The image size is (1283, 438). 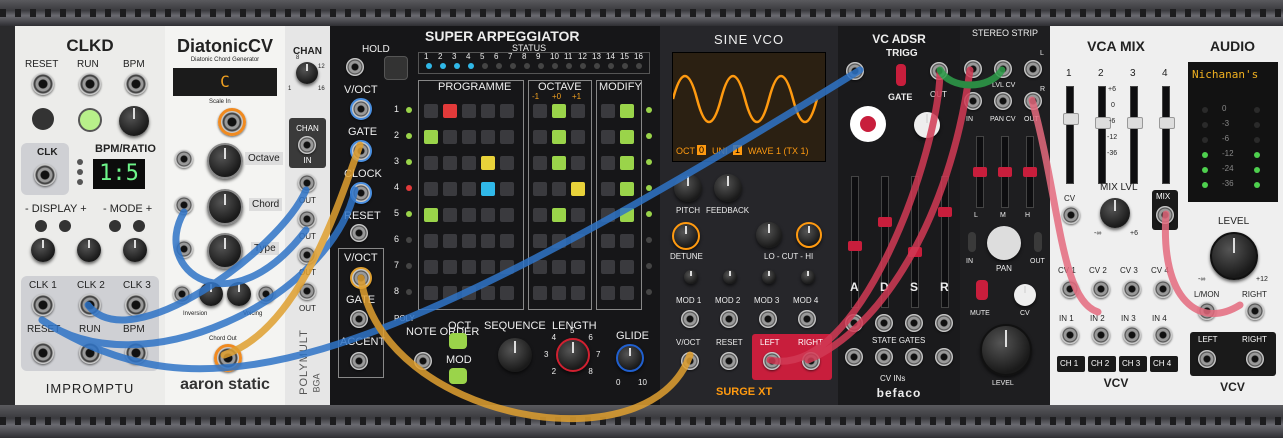 I want to click on clkd-clk2-jack, so click(x=90, y=305).